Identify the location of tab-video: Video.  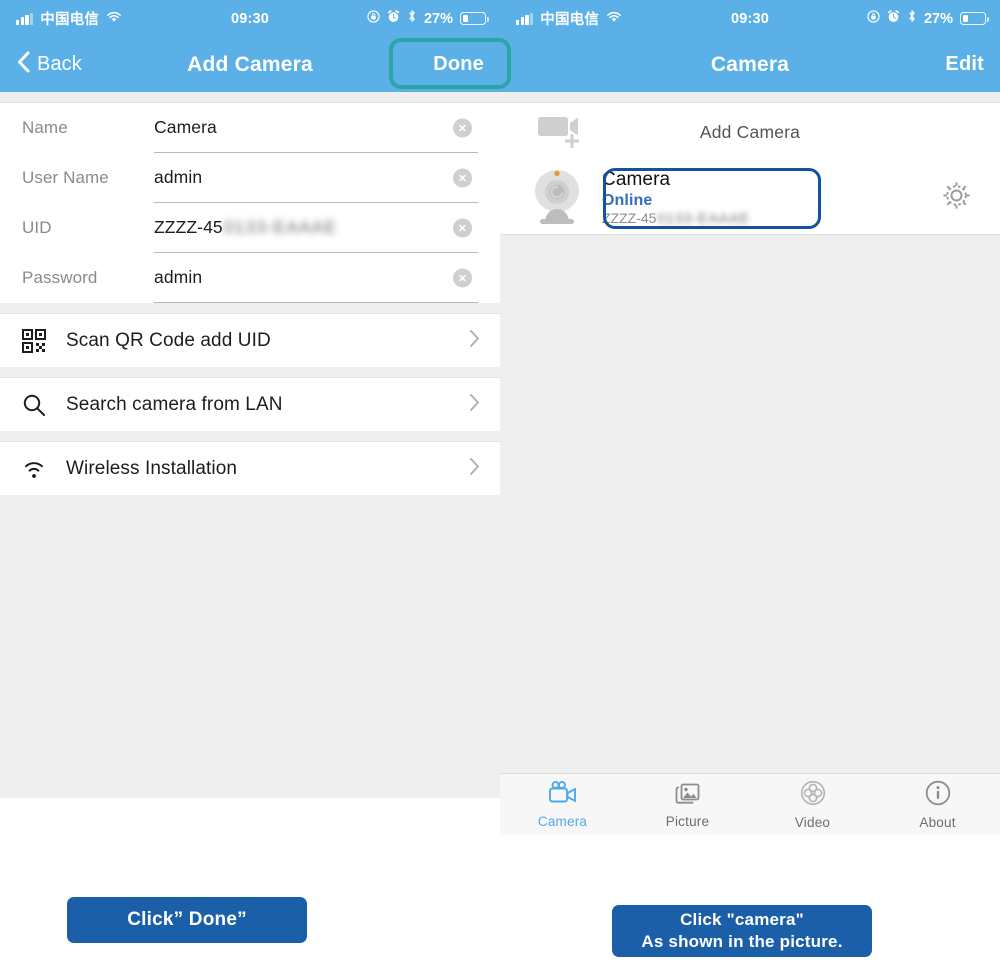
(812, 804).